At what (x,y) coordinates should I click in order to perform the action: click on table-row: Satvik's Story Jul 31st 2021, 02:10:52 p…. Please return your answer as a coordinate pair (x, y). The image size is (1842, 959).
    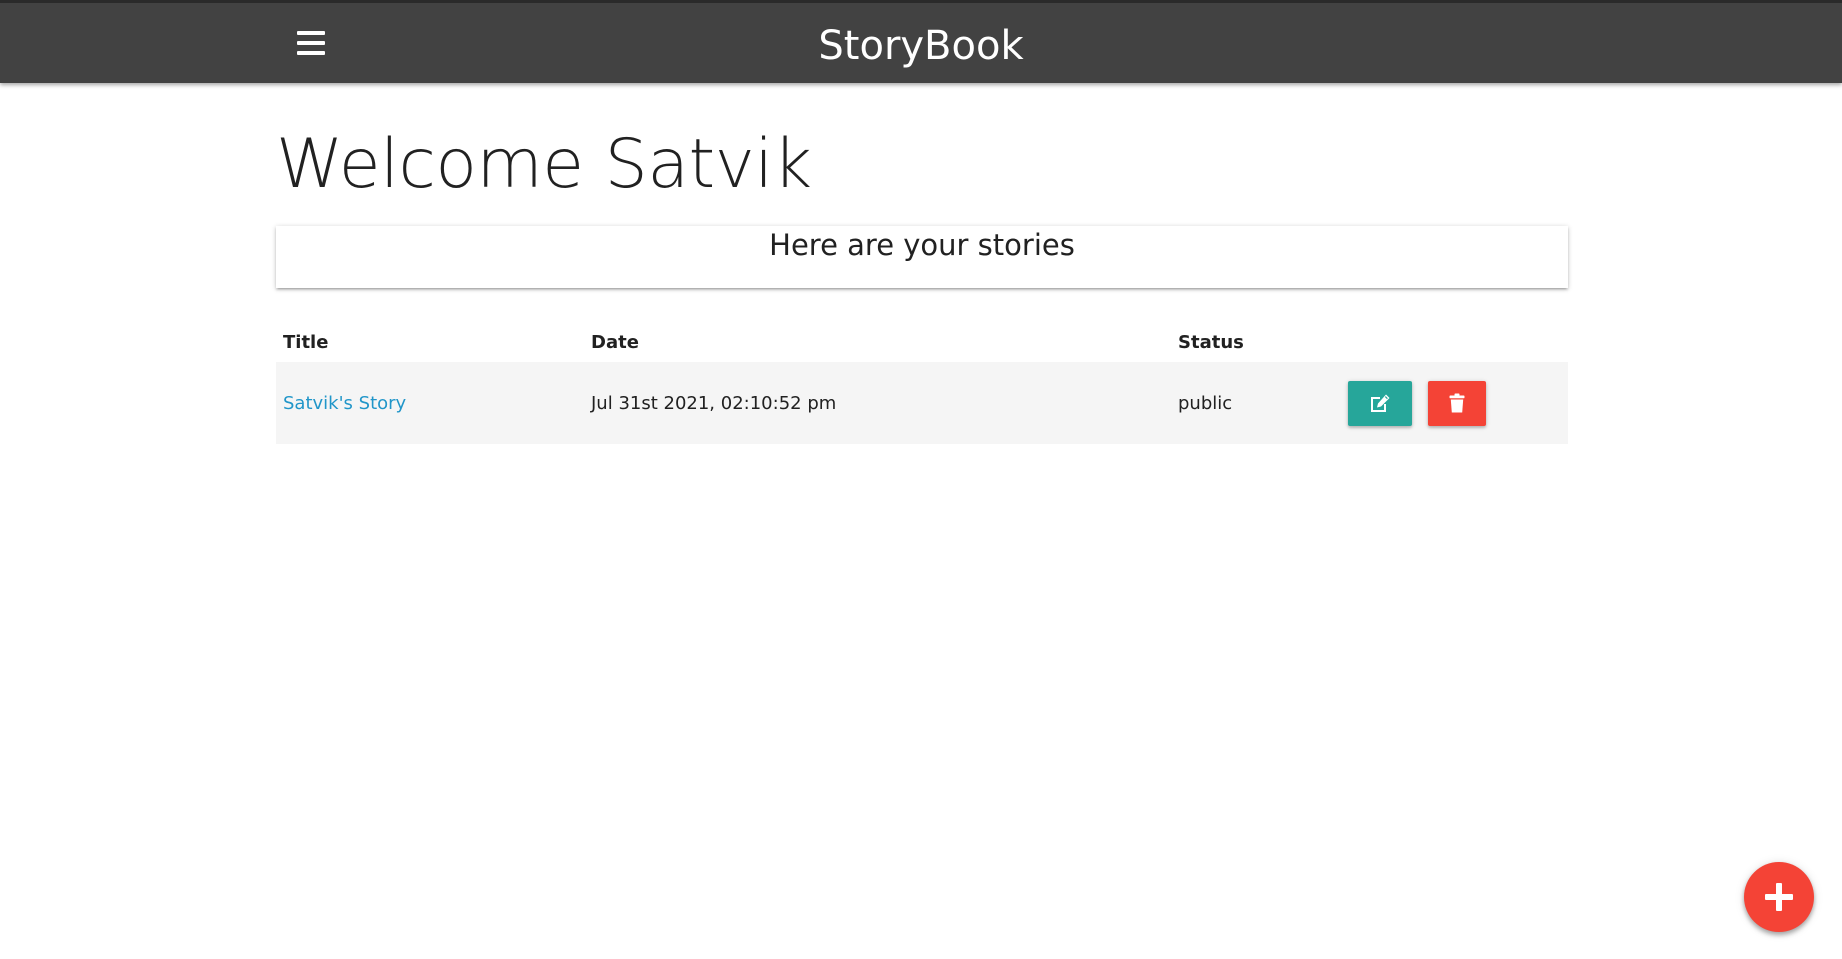
    Looking at the image, I should click on (922, 403).